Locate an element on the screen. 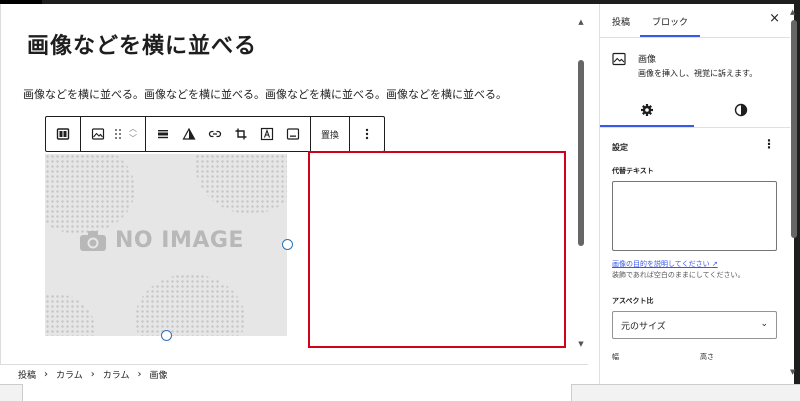  chevron-down-icon: ⌄ is located at coordinates (764, 324).